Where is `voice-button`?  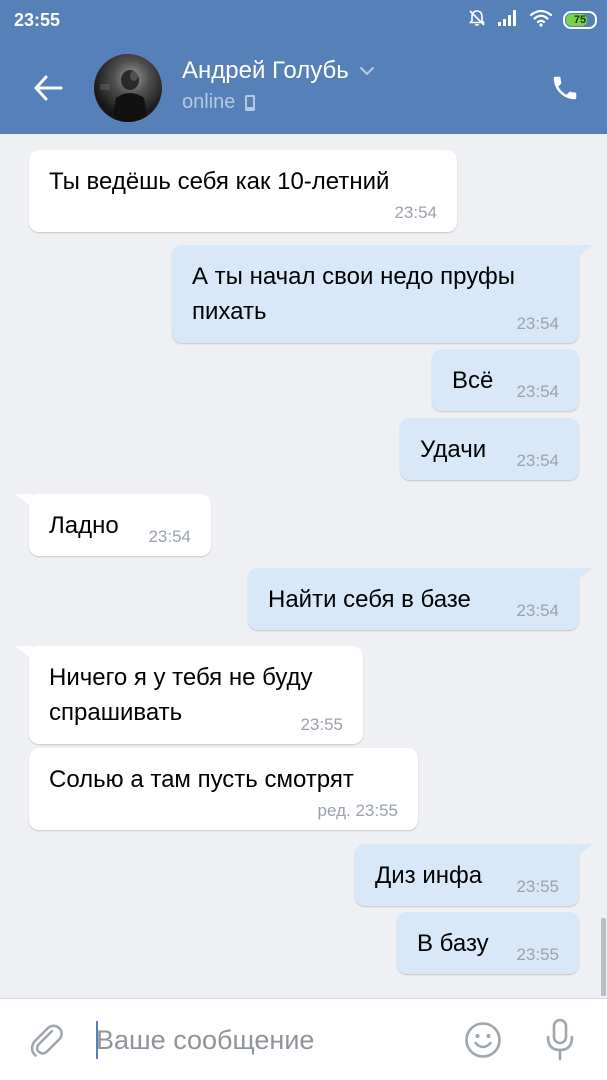 voice-button is located at coordinates (560, 1040).